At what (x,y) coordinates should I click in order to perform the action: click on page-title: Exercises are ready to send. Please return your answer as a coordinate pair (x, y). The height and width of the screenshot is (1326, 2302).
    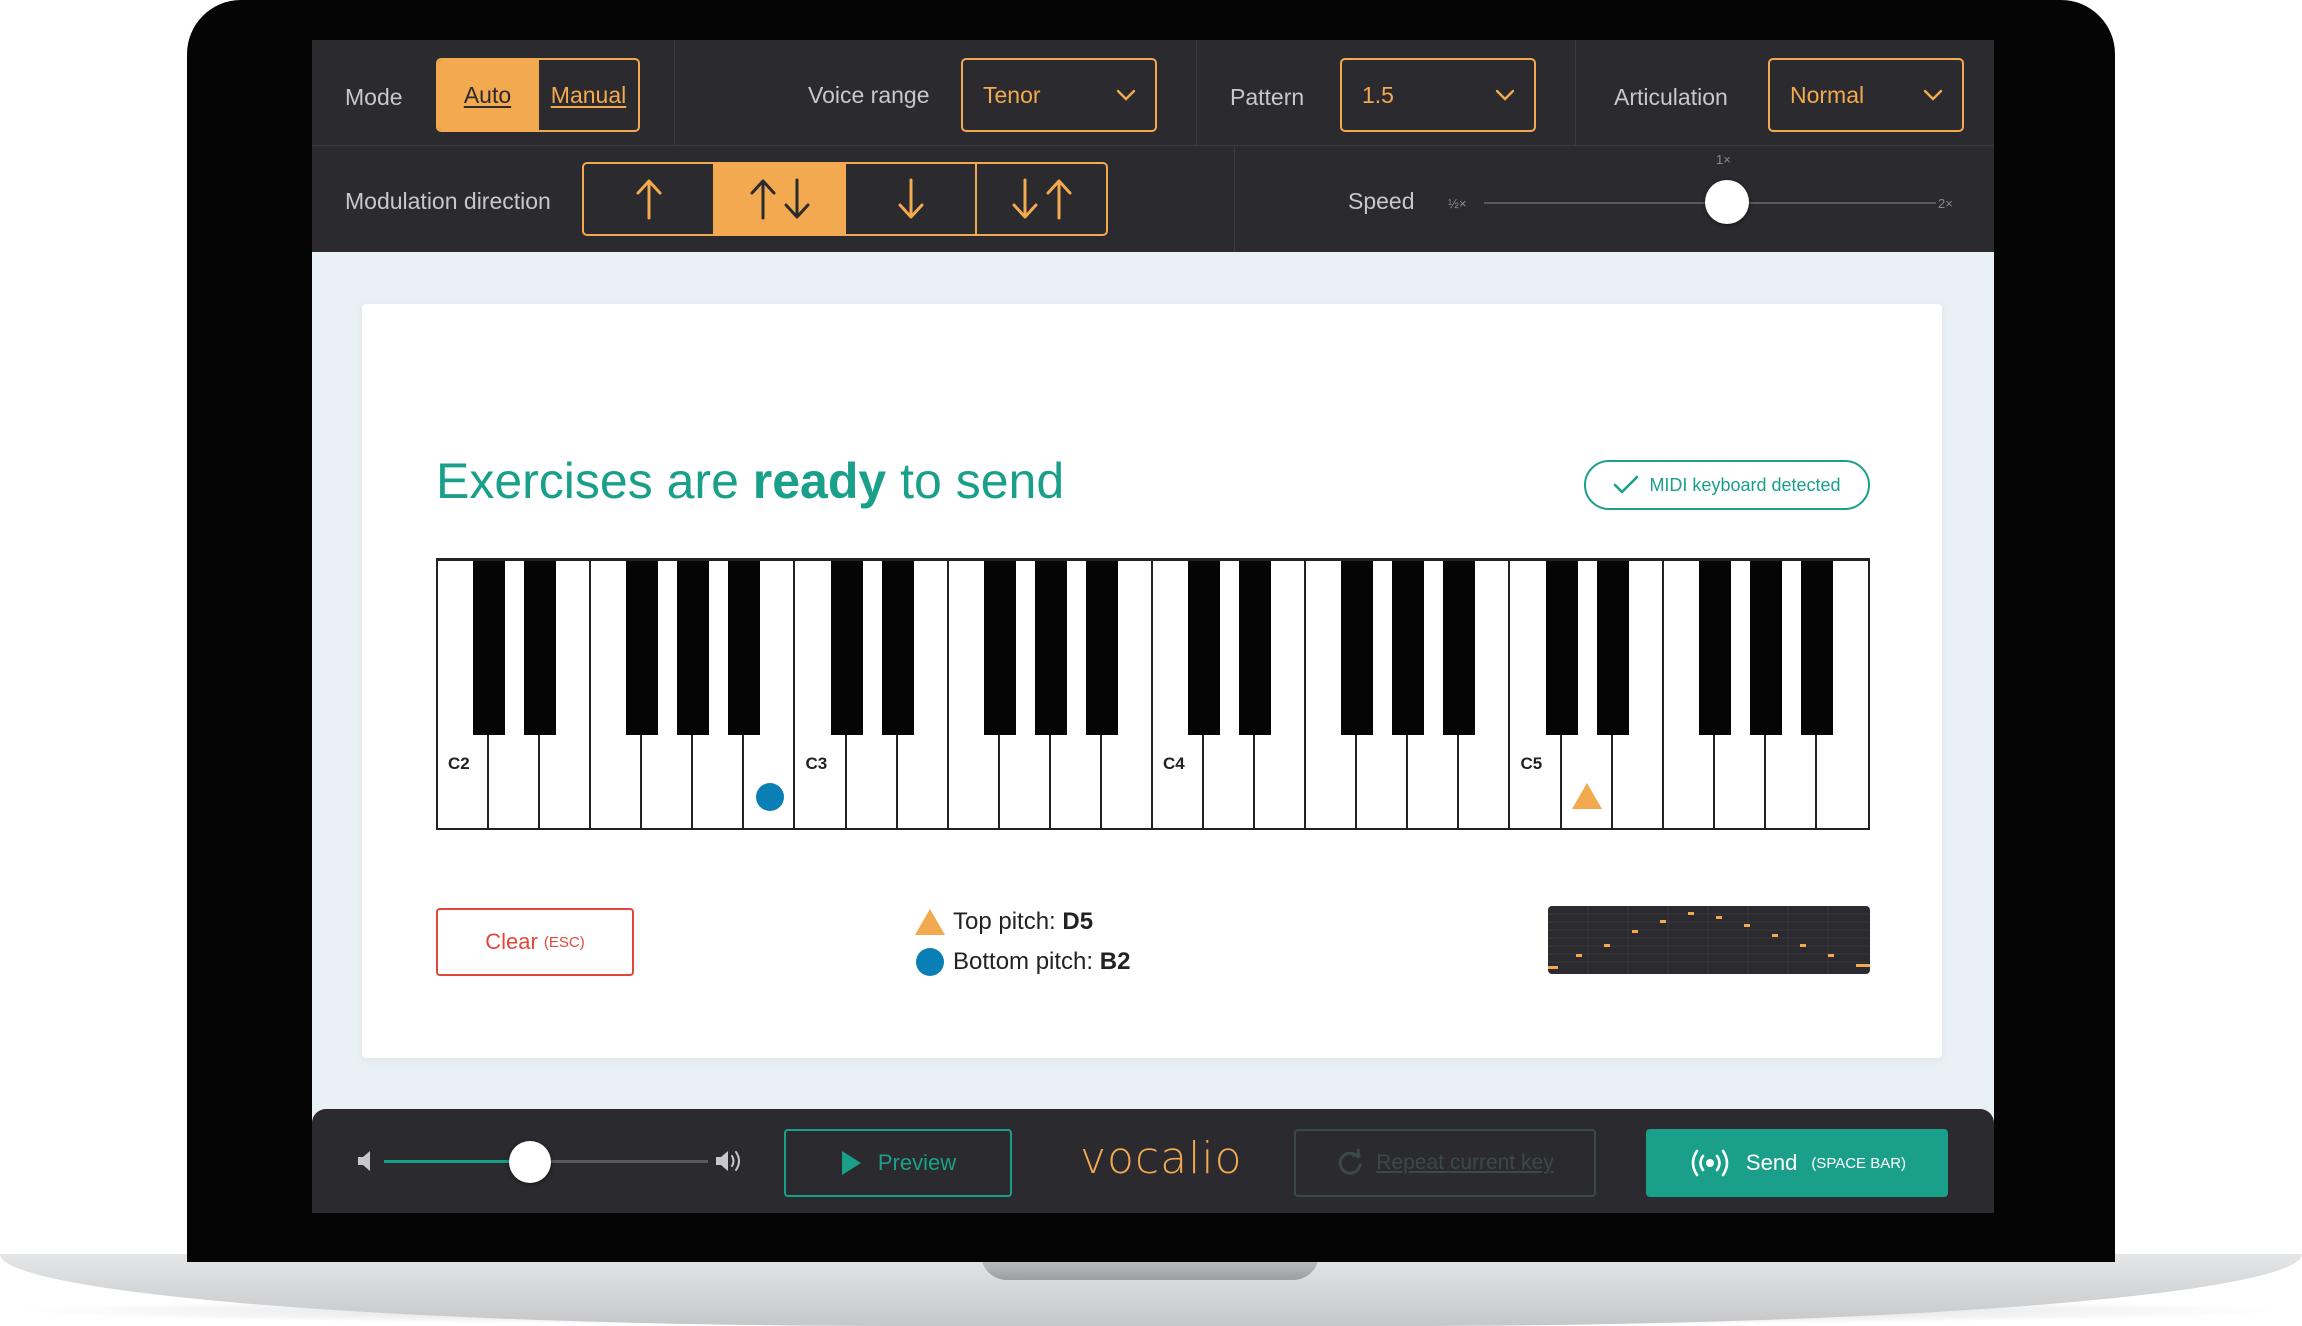
    Looking at the image, I should click on (750, 481).